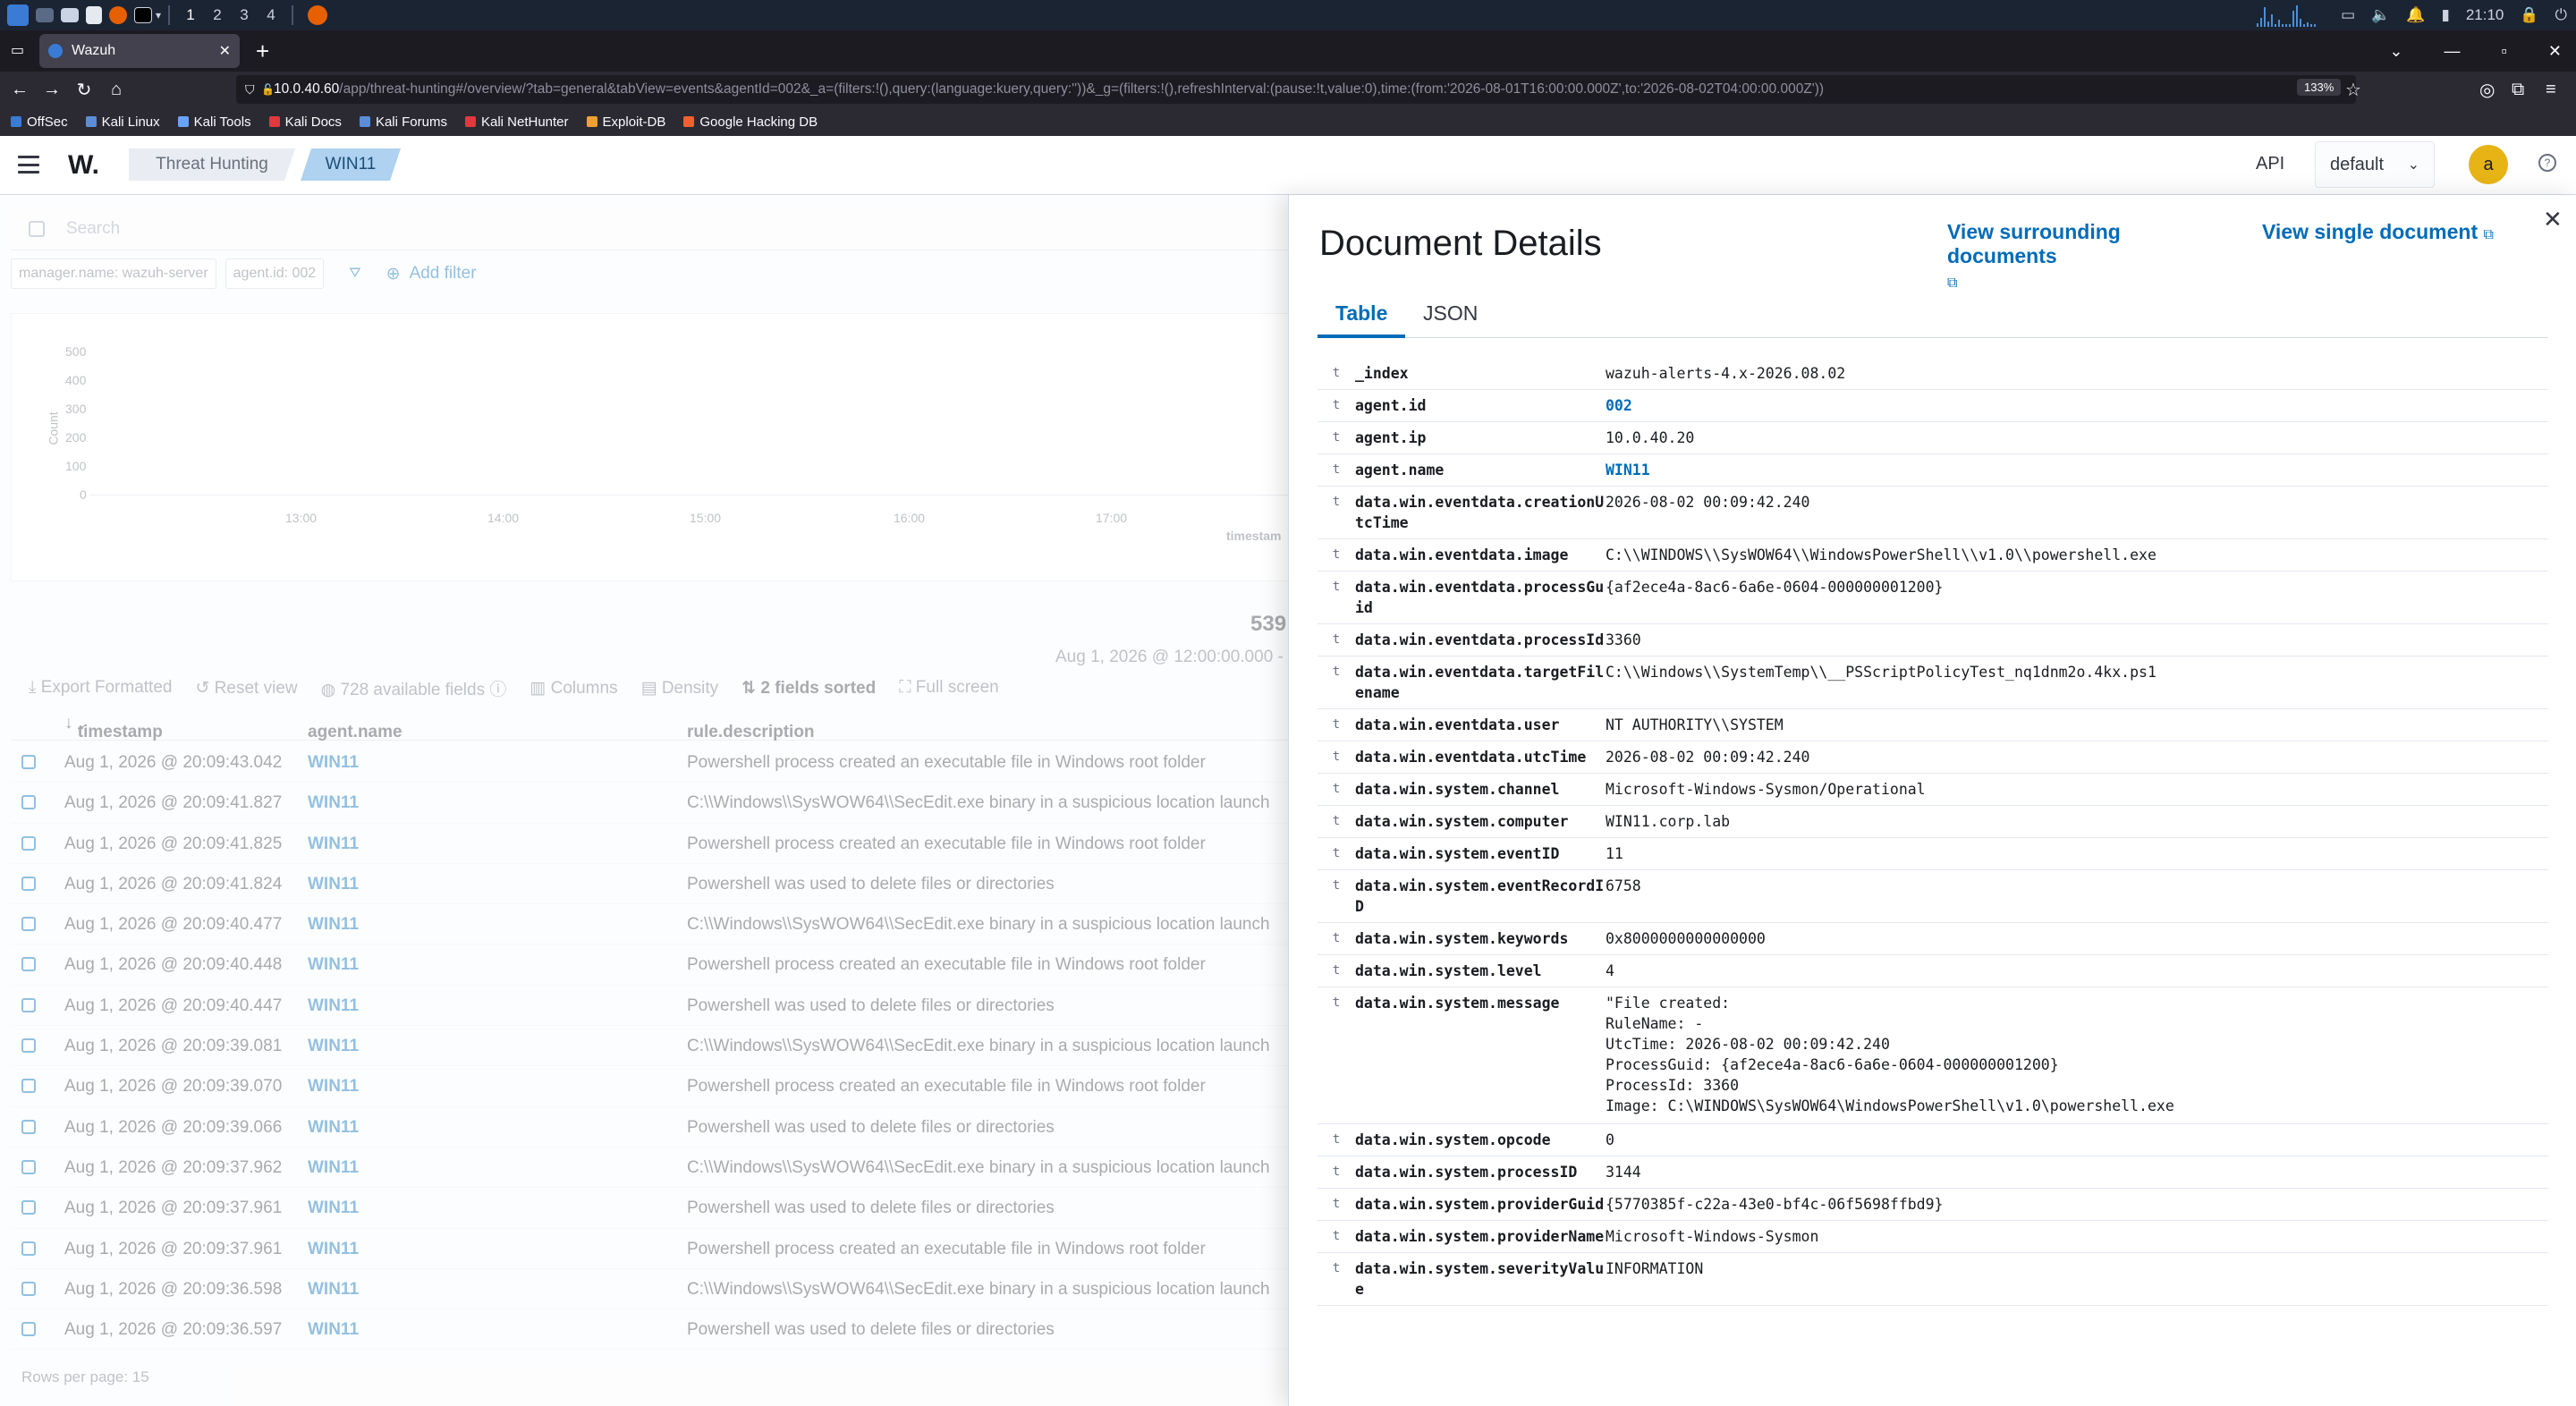 This screenshot has width=2576, height=1406. Describe the element at coordinates (271, 15) in the screenshot. I see `workspace-4: 4` at that location.